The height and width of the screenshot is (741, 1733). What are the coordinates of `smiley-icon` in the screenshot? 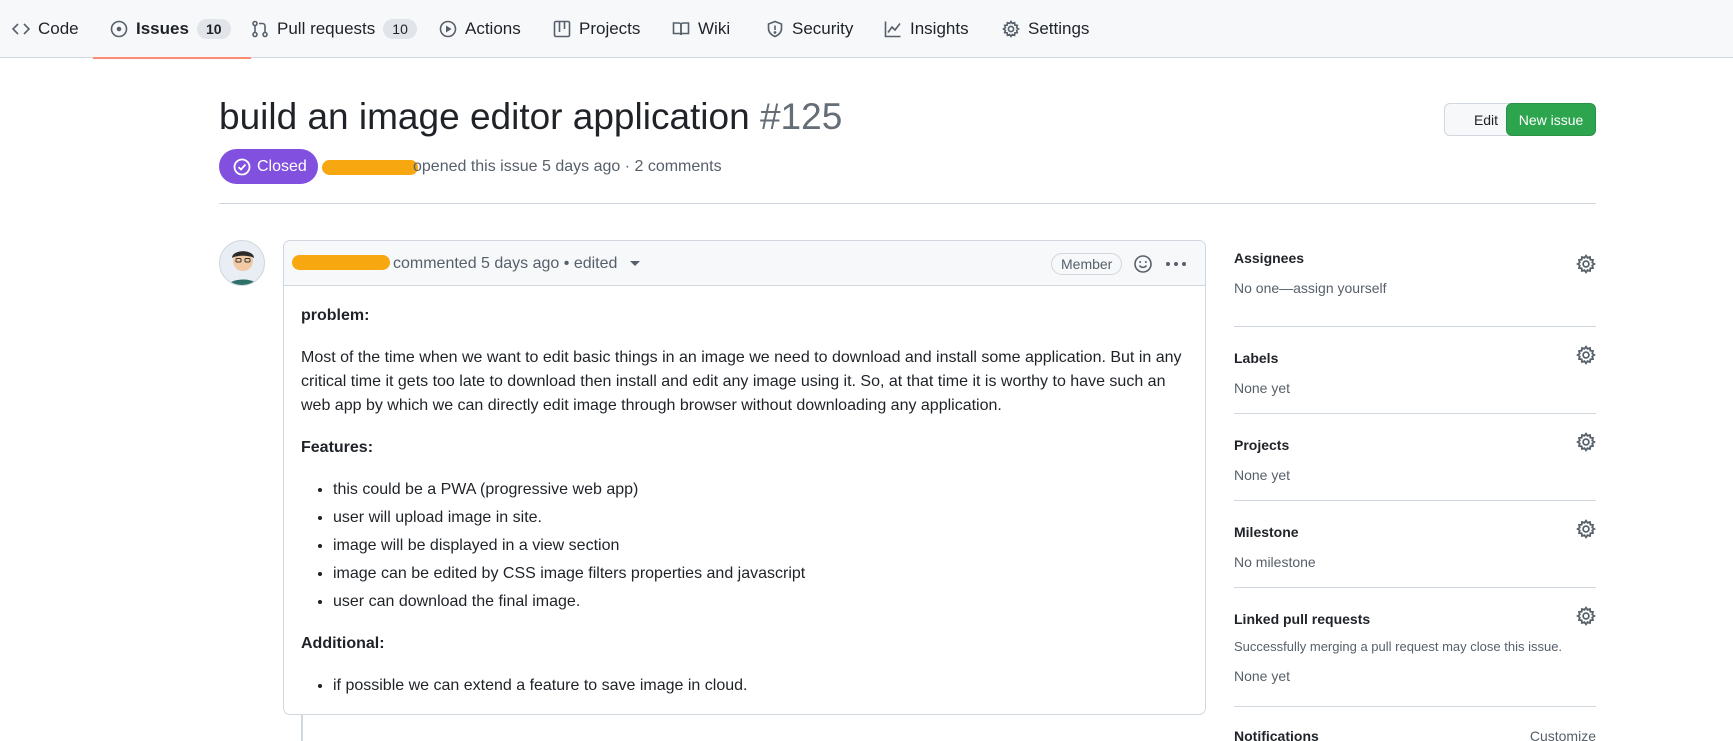 It's located at (1143, 264).